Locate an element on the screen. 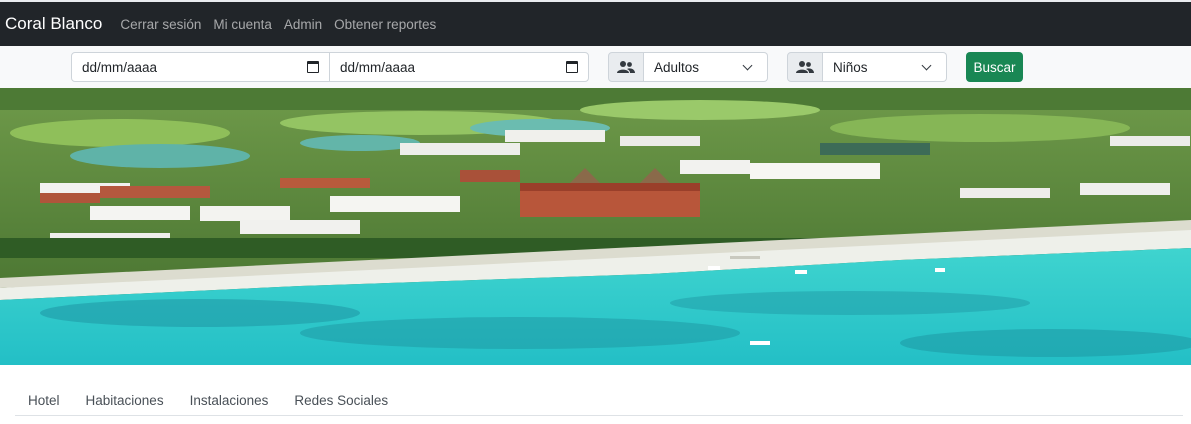 The width and height of the screenshot is (1191, 424). tab-instalaciones: Instalaciones is located at coordinates (229, 400).